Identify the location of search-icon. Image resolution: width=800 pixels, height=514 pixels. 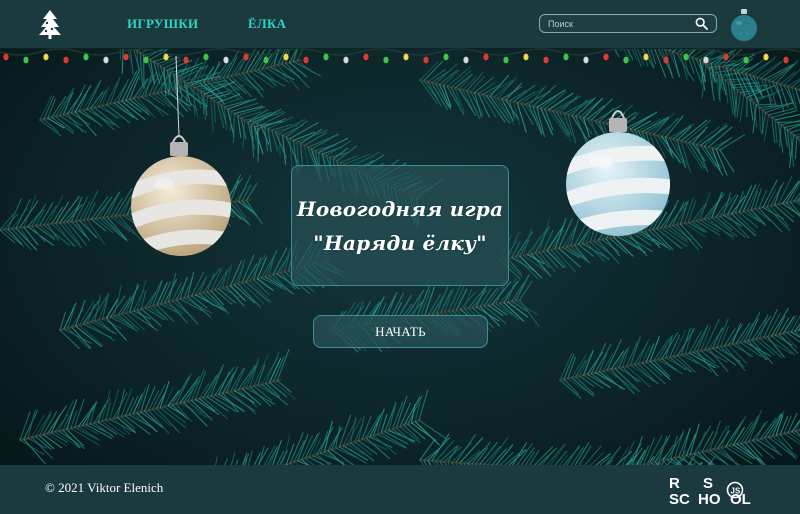
(701, 23).